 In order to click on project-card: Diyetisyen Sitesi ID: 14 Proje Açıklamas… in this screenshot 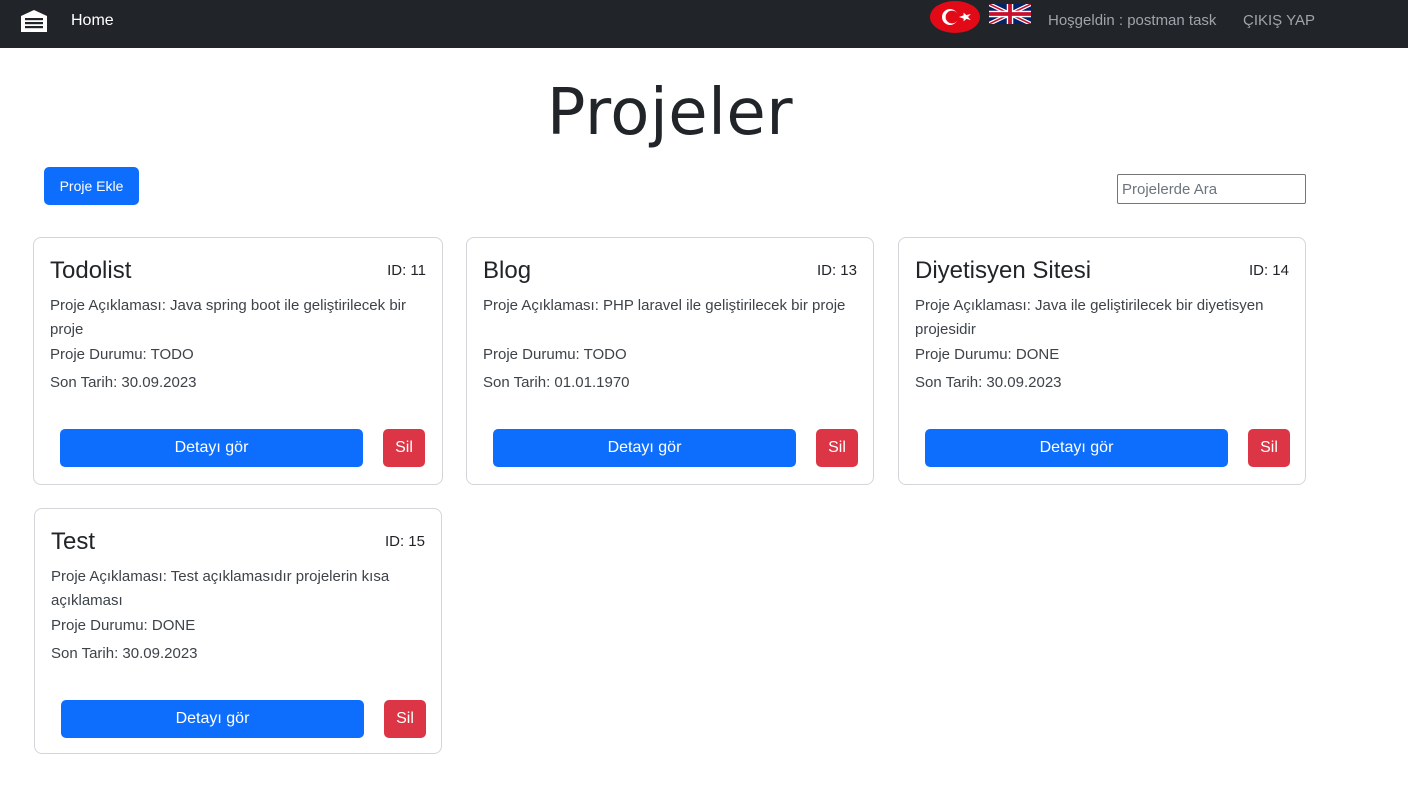, I will do `click(1102, 361)`.